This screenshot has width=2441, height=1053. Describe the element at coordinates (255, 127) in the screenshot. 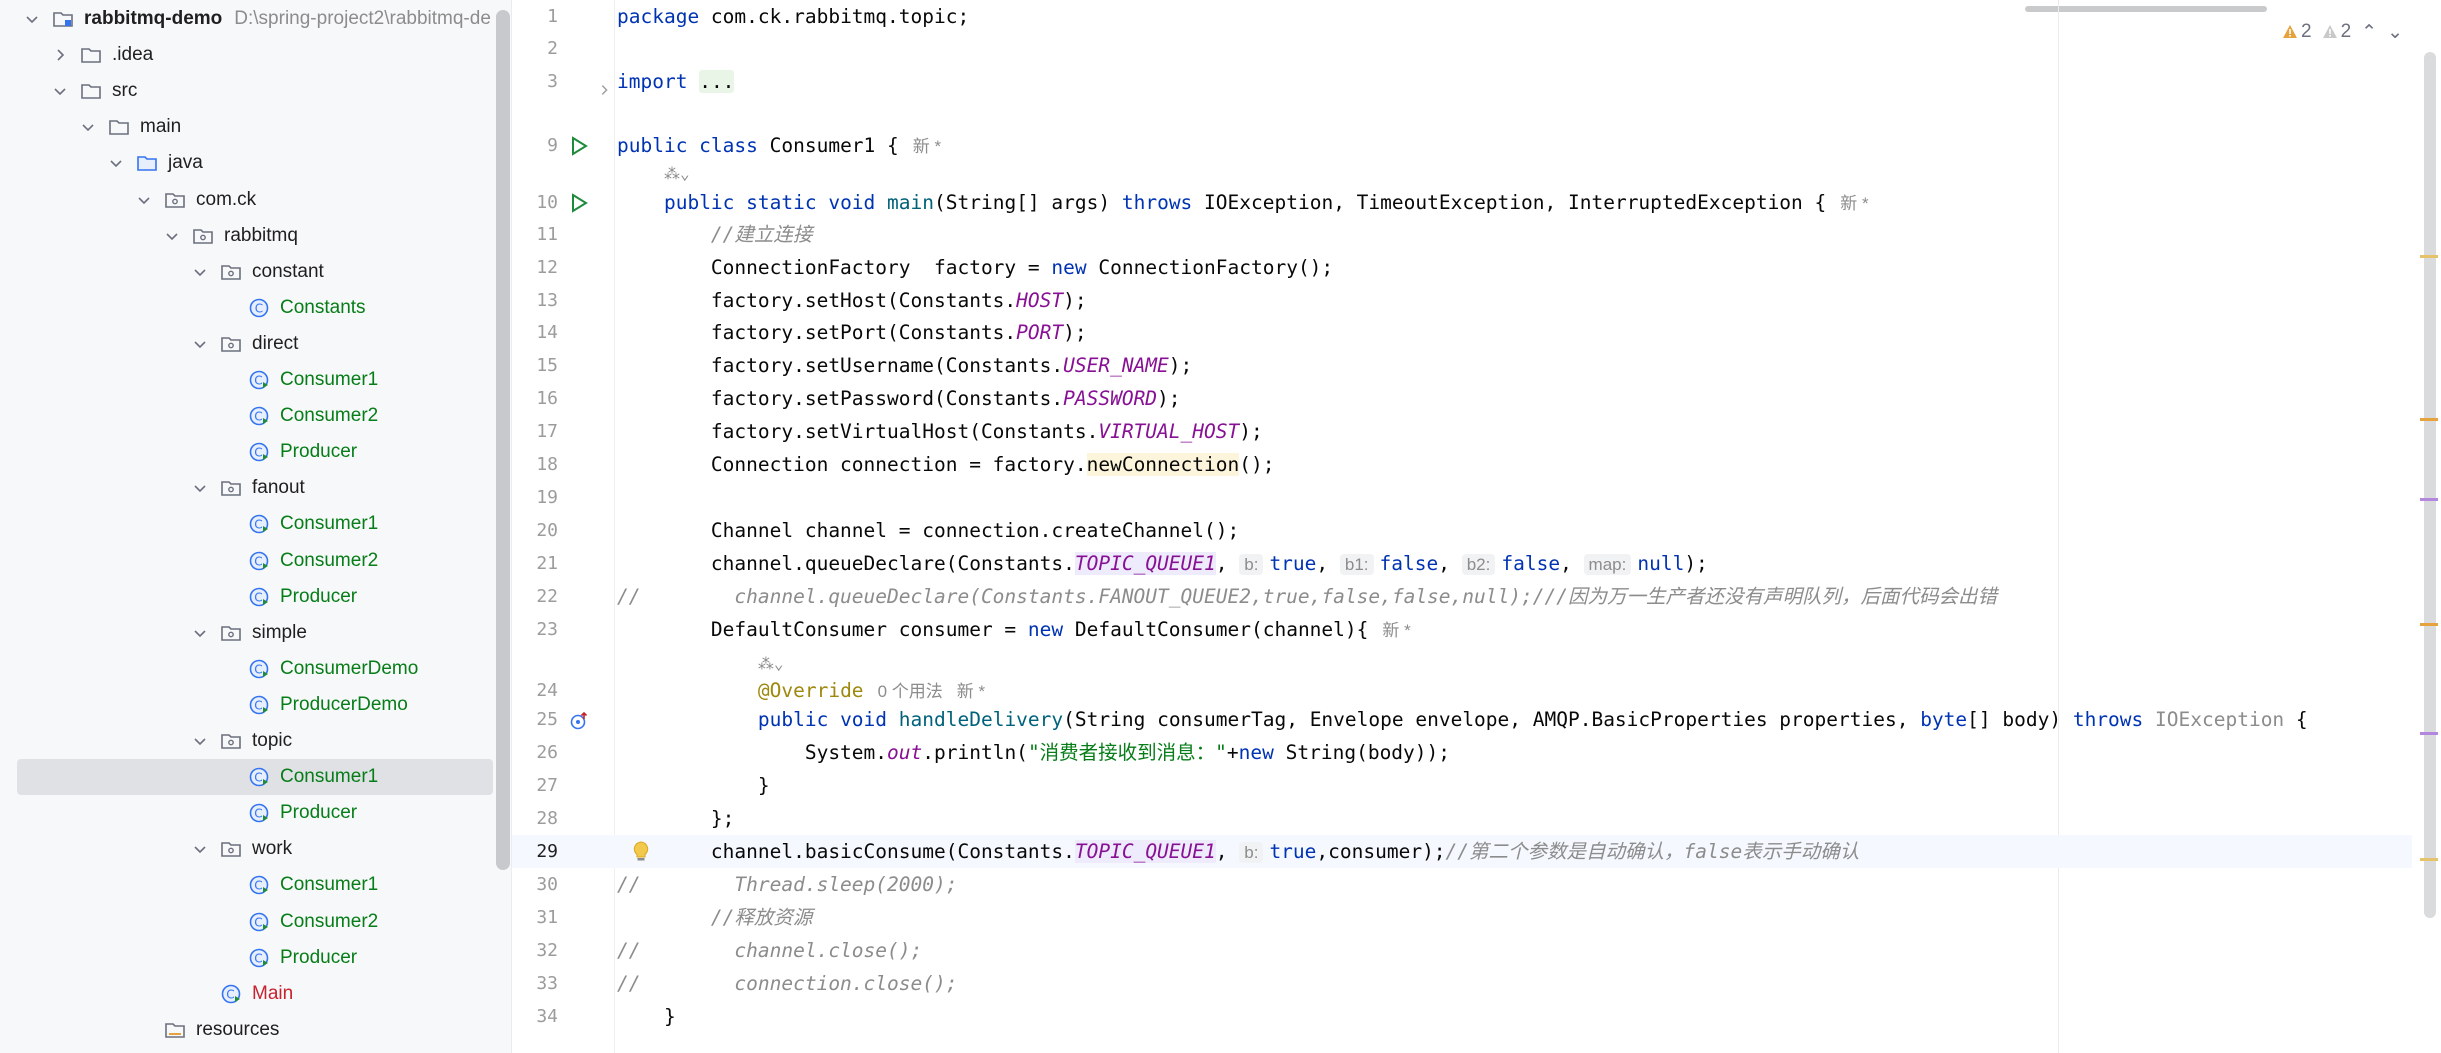

I see `tree-item-main: main` at that location.